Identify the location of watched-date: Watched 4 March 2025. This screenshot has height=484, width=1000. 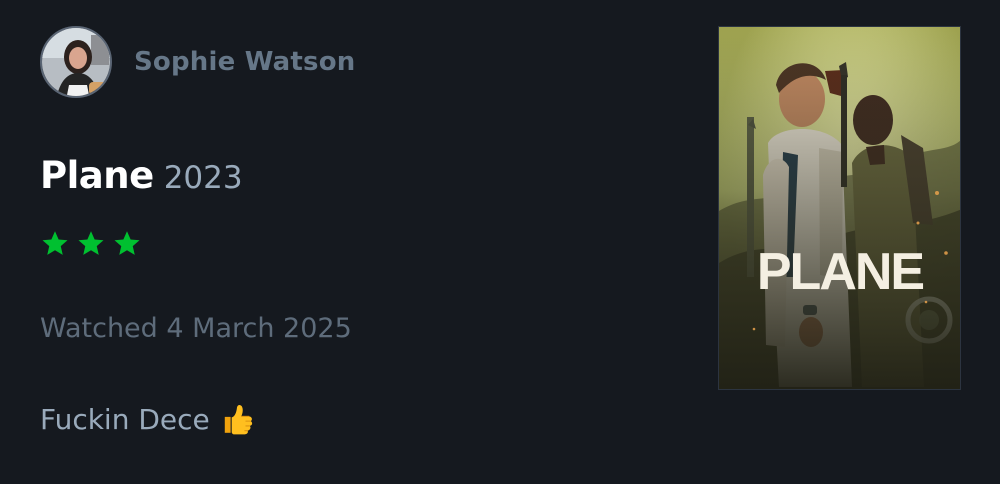
(196, 328).